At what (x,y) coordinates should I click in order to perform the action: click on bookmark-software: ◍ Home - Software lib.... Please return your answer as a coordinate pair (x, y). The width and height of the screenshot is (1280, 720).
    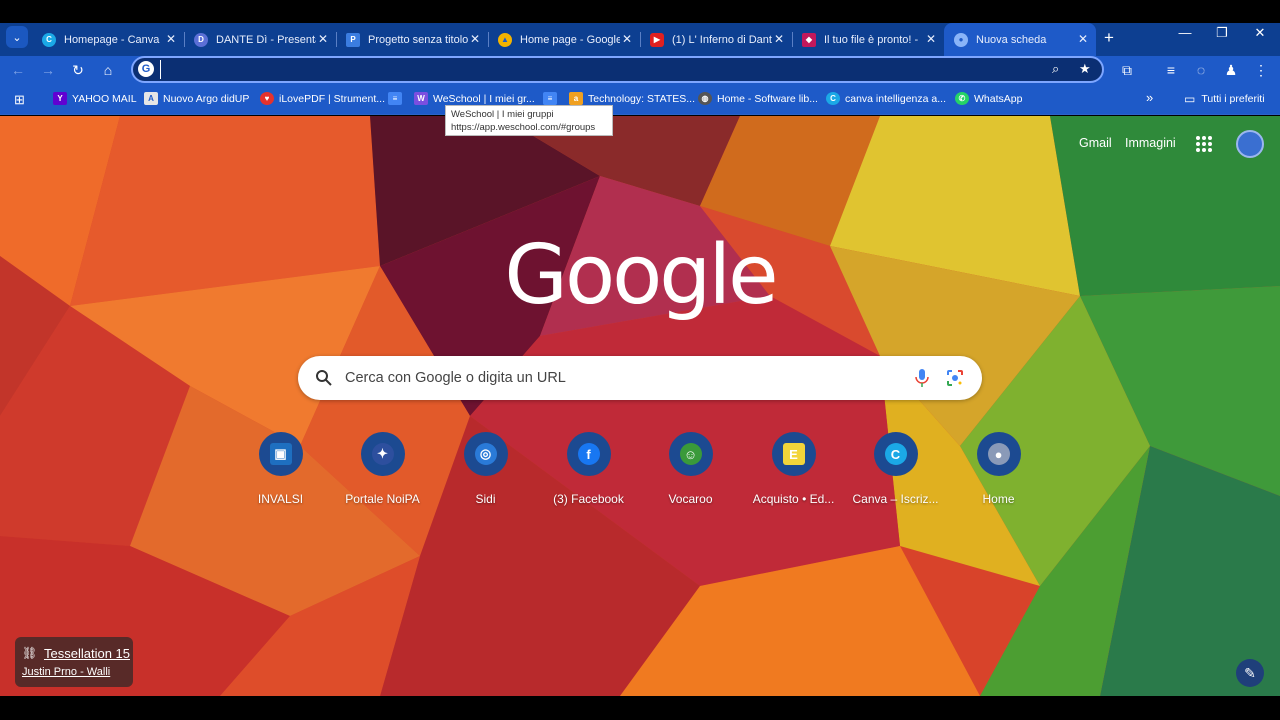
    Looking at the image, I should click on (758, 98).